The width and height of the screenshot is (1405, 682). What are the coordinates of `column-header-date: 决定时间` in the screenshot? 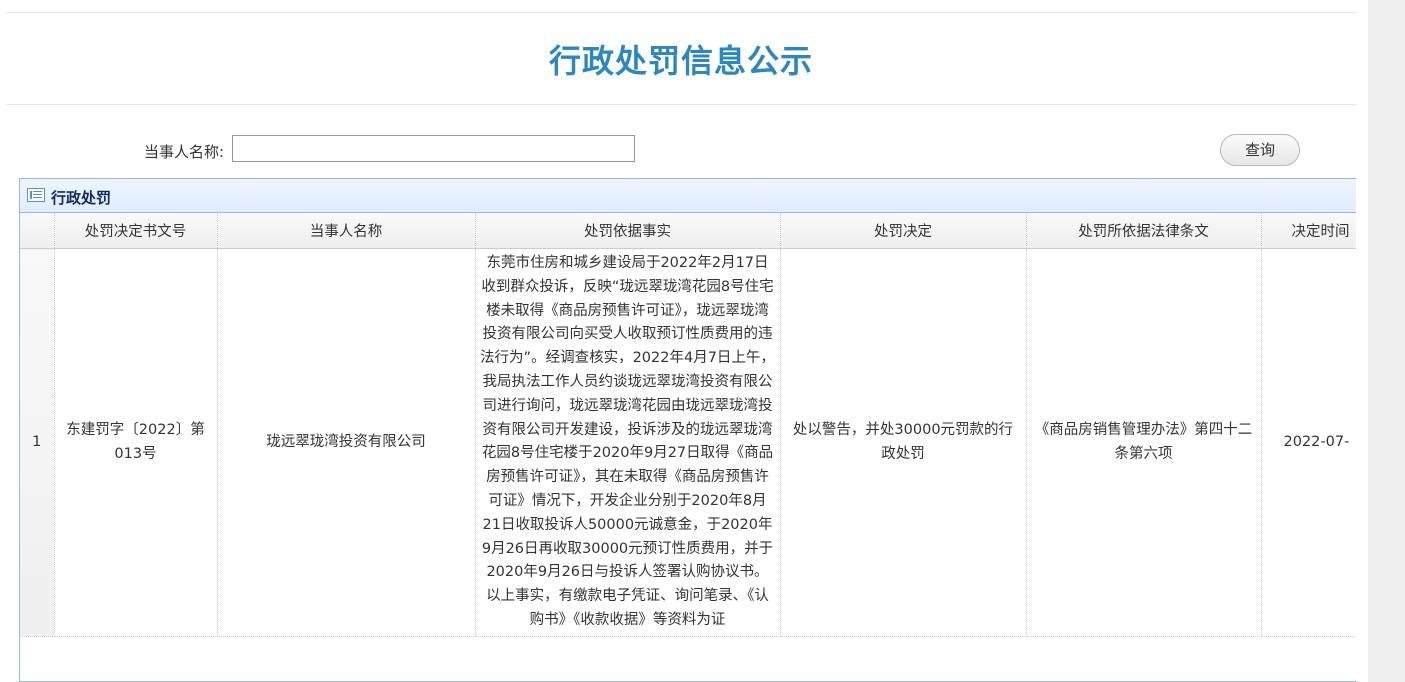 It's located at (1308, 231).